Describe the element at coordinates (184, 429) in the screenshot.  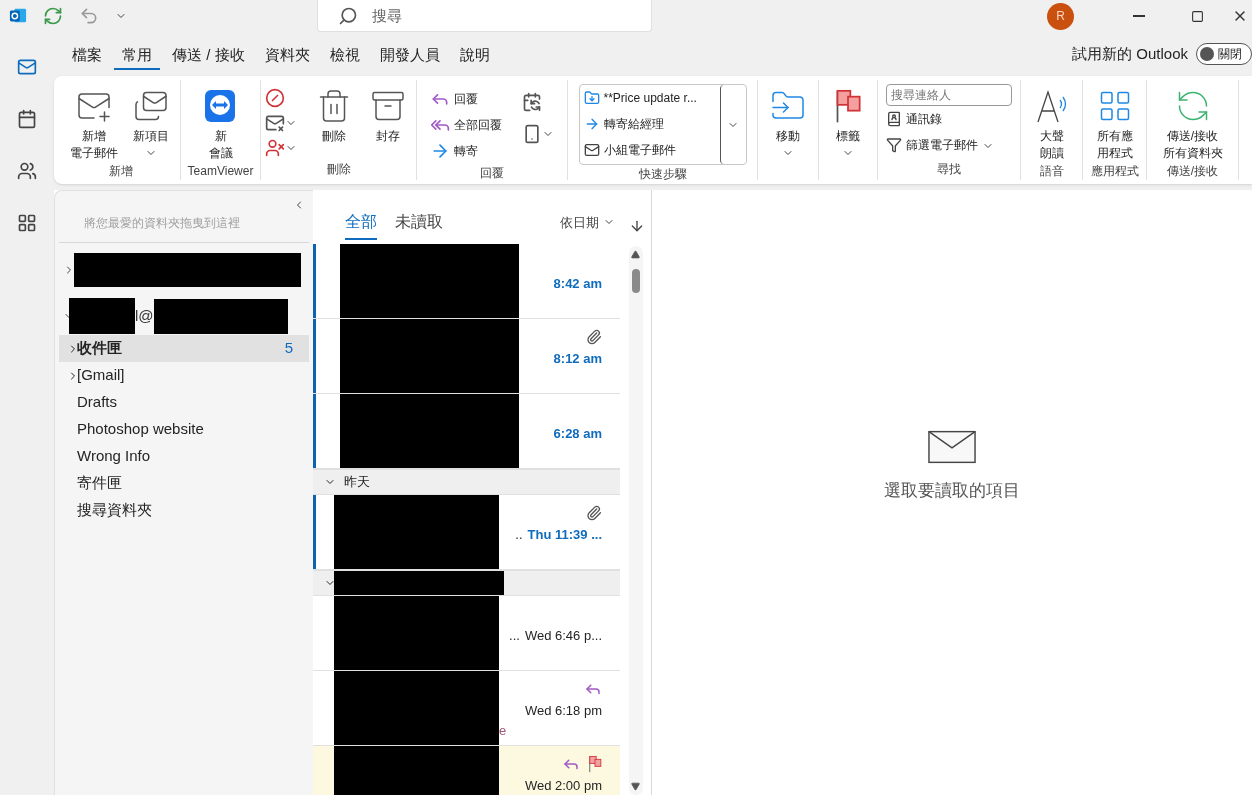
I see `folder-item: Photoshop website` at that location.